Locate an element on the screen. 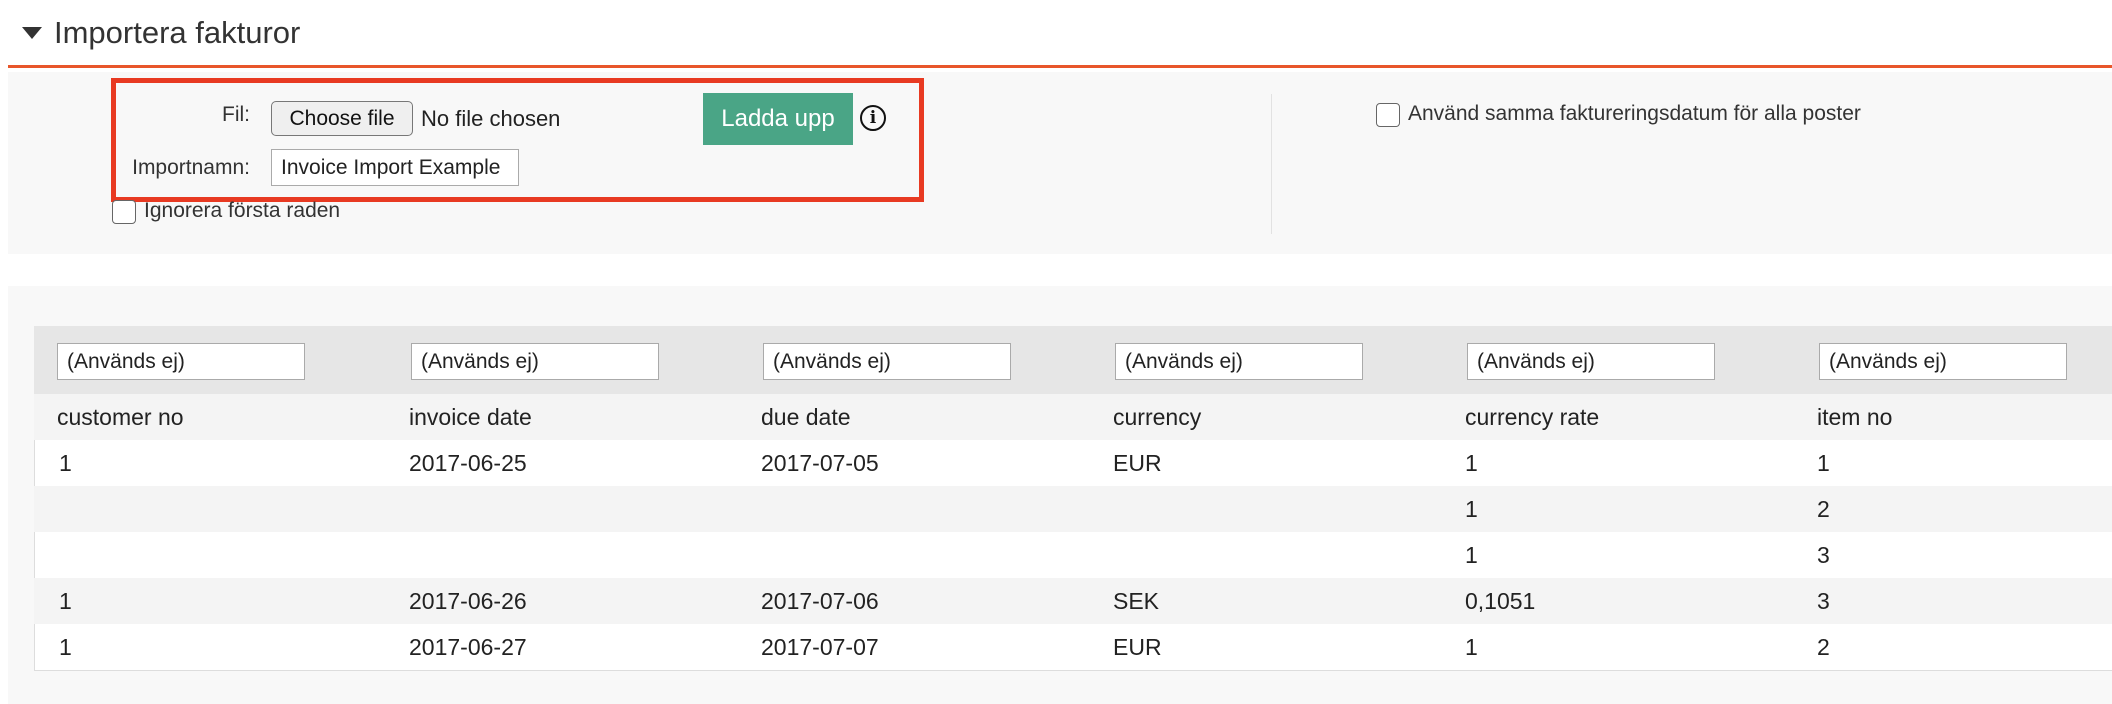 The width and height of the screenshot is (2112, 704). table-cell: 2017-06-27 is located at coordinates (468, 647).